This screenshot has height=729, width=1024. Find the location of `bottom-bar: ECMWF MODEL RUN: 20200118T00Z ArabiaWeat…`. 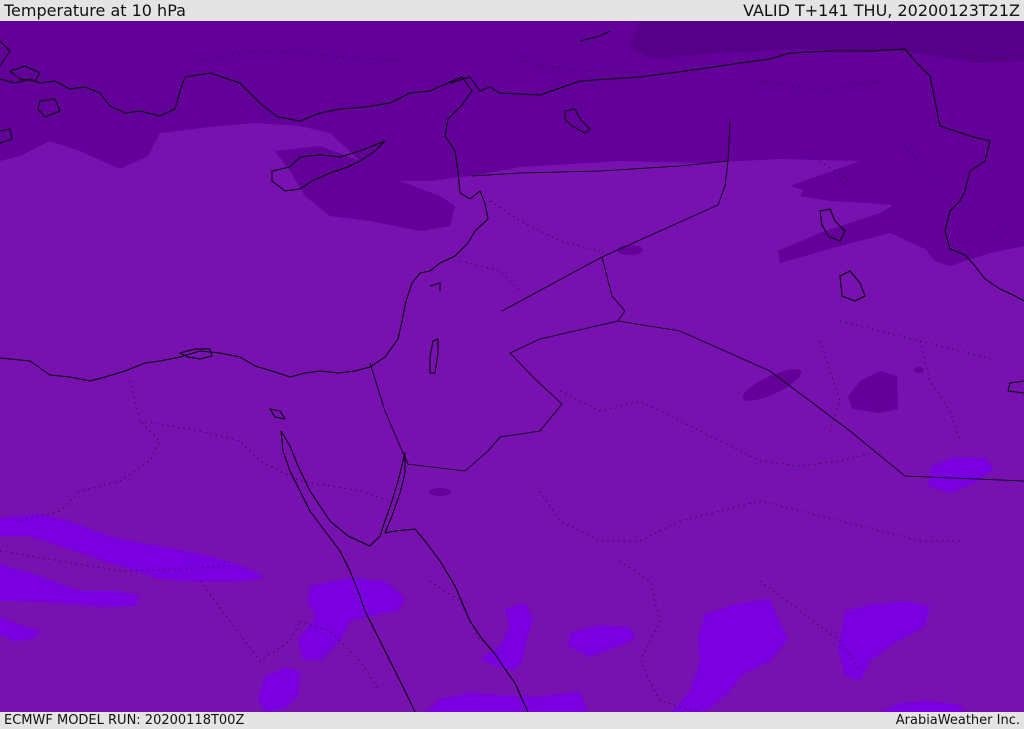

bottom-bar: ECMWF MODEL RUN: 20200118T00Z ArabiaWeat… is located at coordinates (512, 720).